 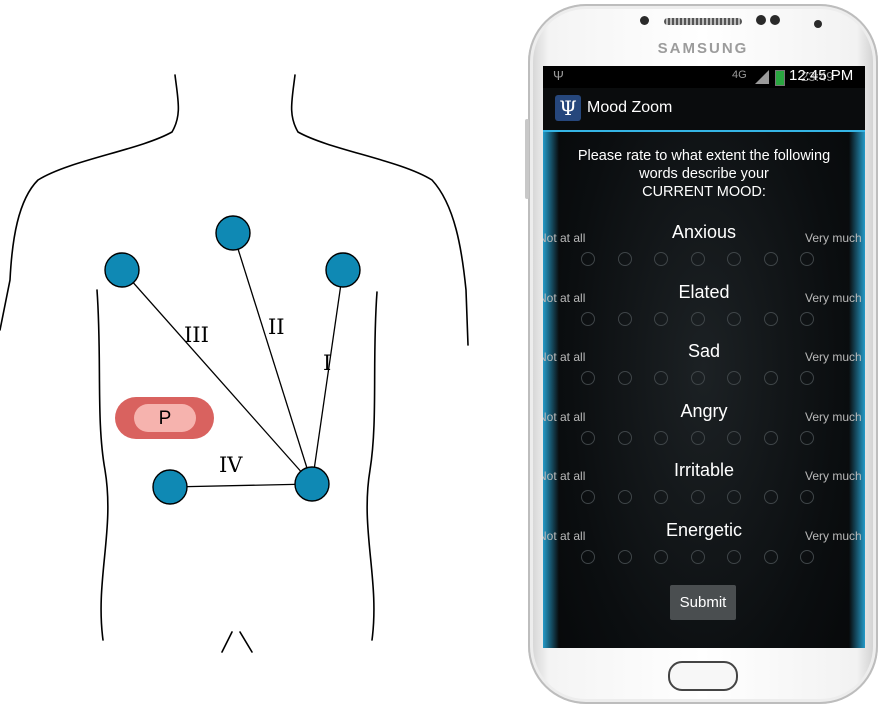 What do you see at coordinates (568, 108) in the screenshot?
I see `app-logo-icon: Ψ` at bounding box center [568, 108].